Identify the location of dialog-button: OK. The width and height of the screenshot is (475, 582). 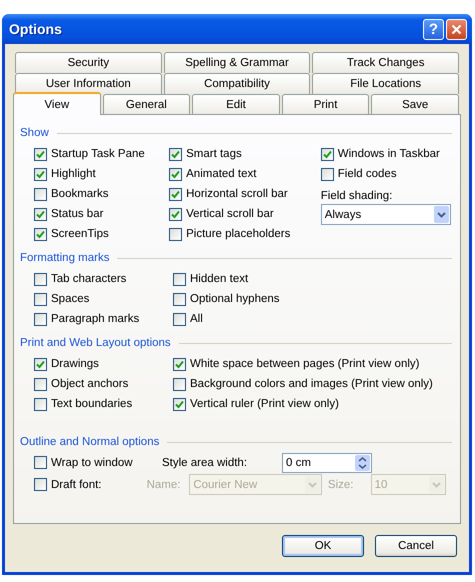
(323, 546).